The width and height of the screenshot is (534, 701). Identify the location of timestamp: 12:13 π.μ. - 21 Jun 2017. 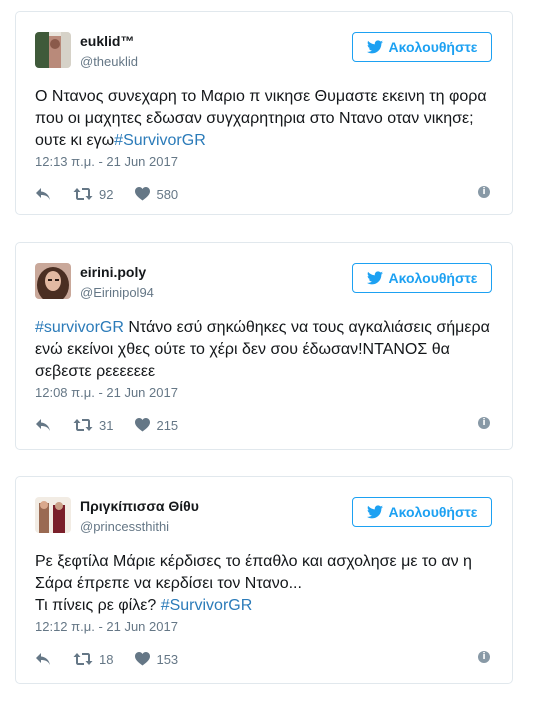
(106, 161).